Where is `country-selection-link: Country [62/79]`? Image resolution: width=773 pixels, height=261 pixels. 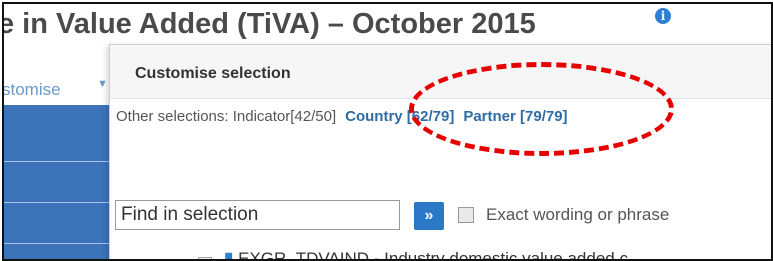
country-selection-link: Country [62/79] is located at coordinates (399, 116).